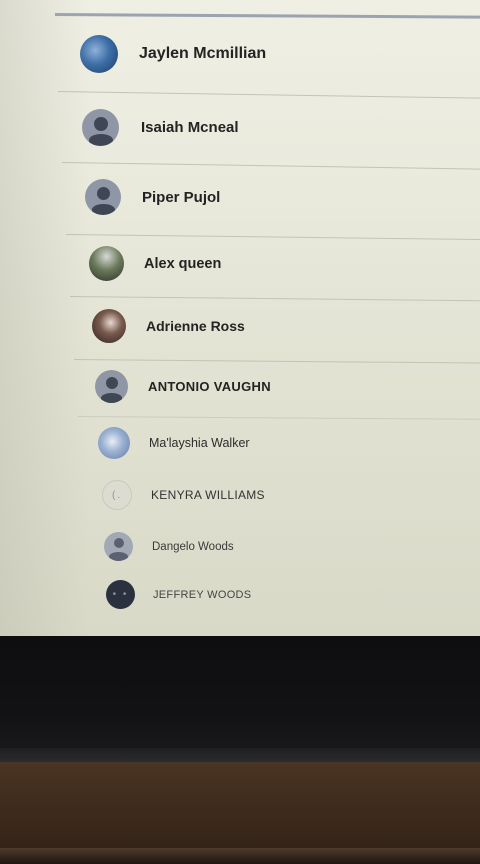 The image size is (480, 864). I want to click on avatar-dots-icon: • •, so click(120, 594).